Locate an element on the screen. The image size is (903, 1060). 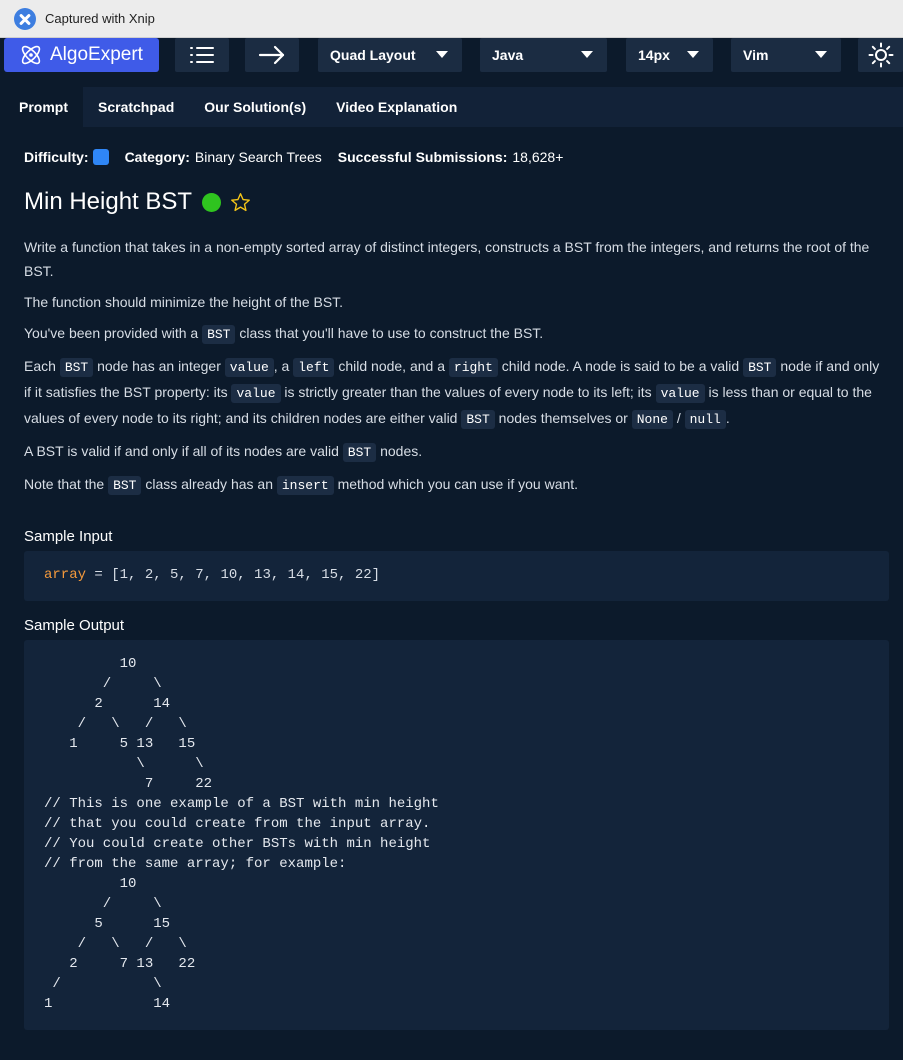
layout-select: Quad Layout is located at coordinates (390, 55).